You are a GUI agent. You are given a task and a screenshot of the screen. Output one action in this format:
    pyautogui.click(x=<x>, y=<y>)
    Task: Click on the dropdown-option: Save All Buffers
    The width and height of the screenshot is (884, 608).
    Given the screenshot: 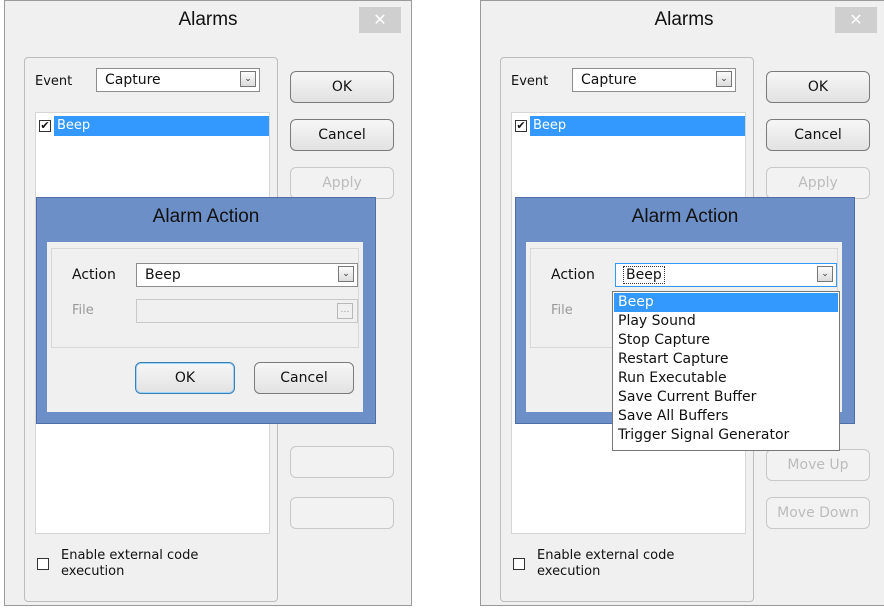 What is the action you would take?
    pyautogui.click(x=726, y=416)
    